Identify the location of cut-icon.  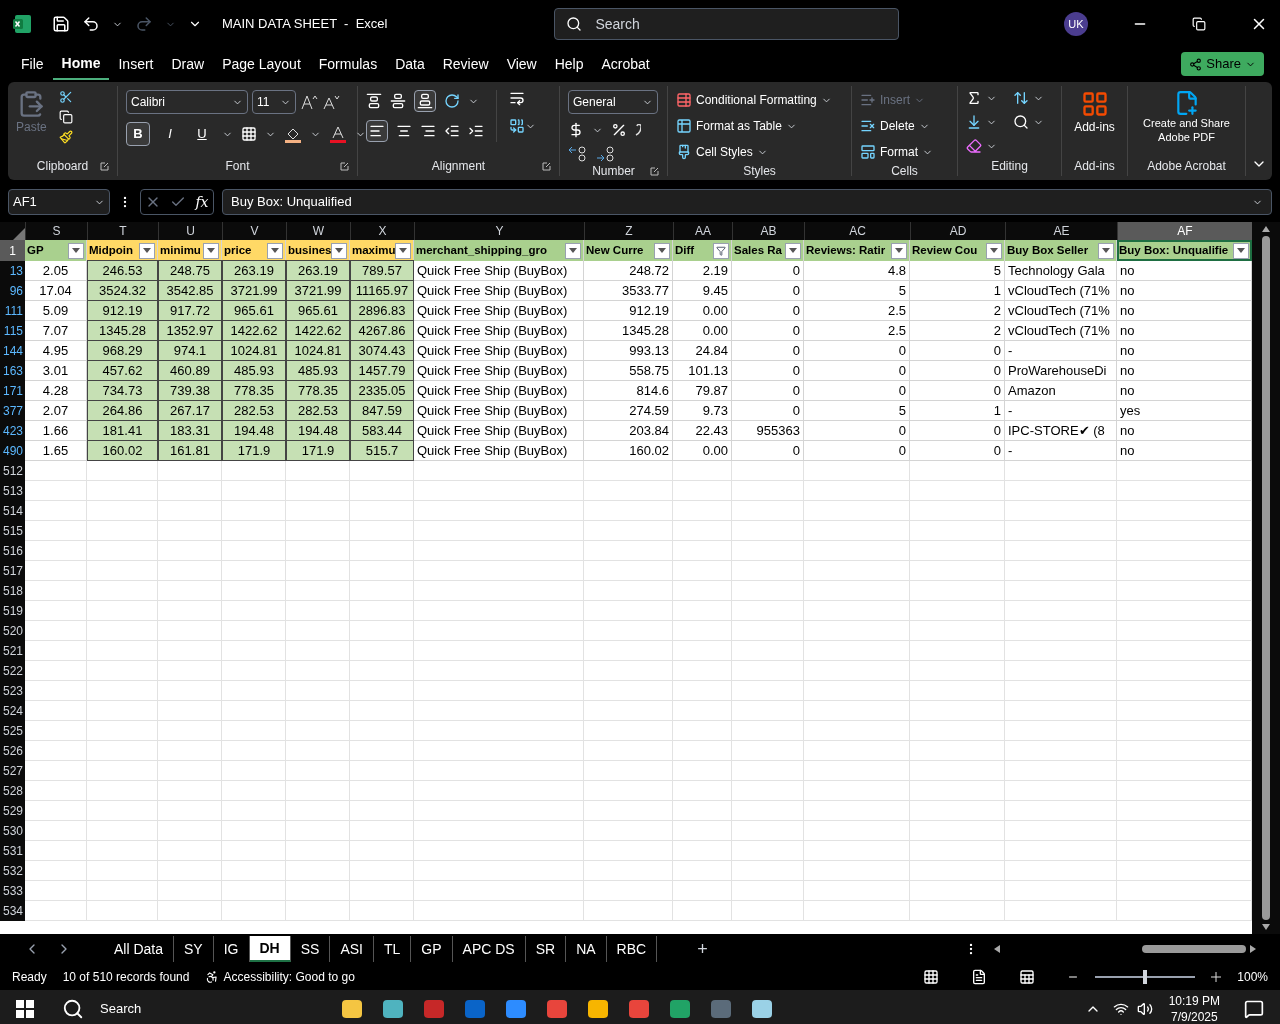
(65, 97).